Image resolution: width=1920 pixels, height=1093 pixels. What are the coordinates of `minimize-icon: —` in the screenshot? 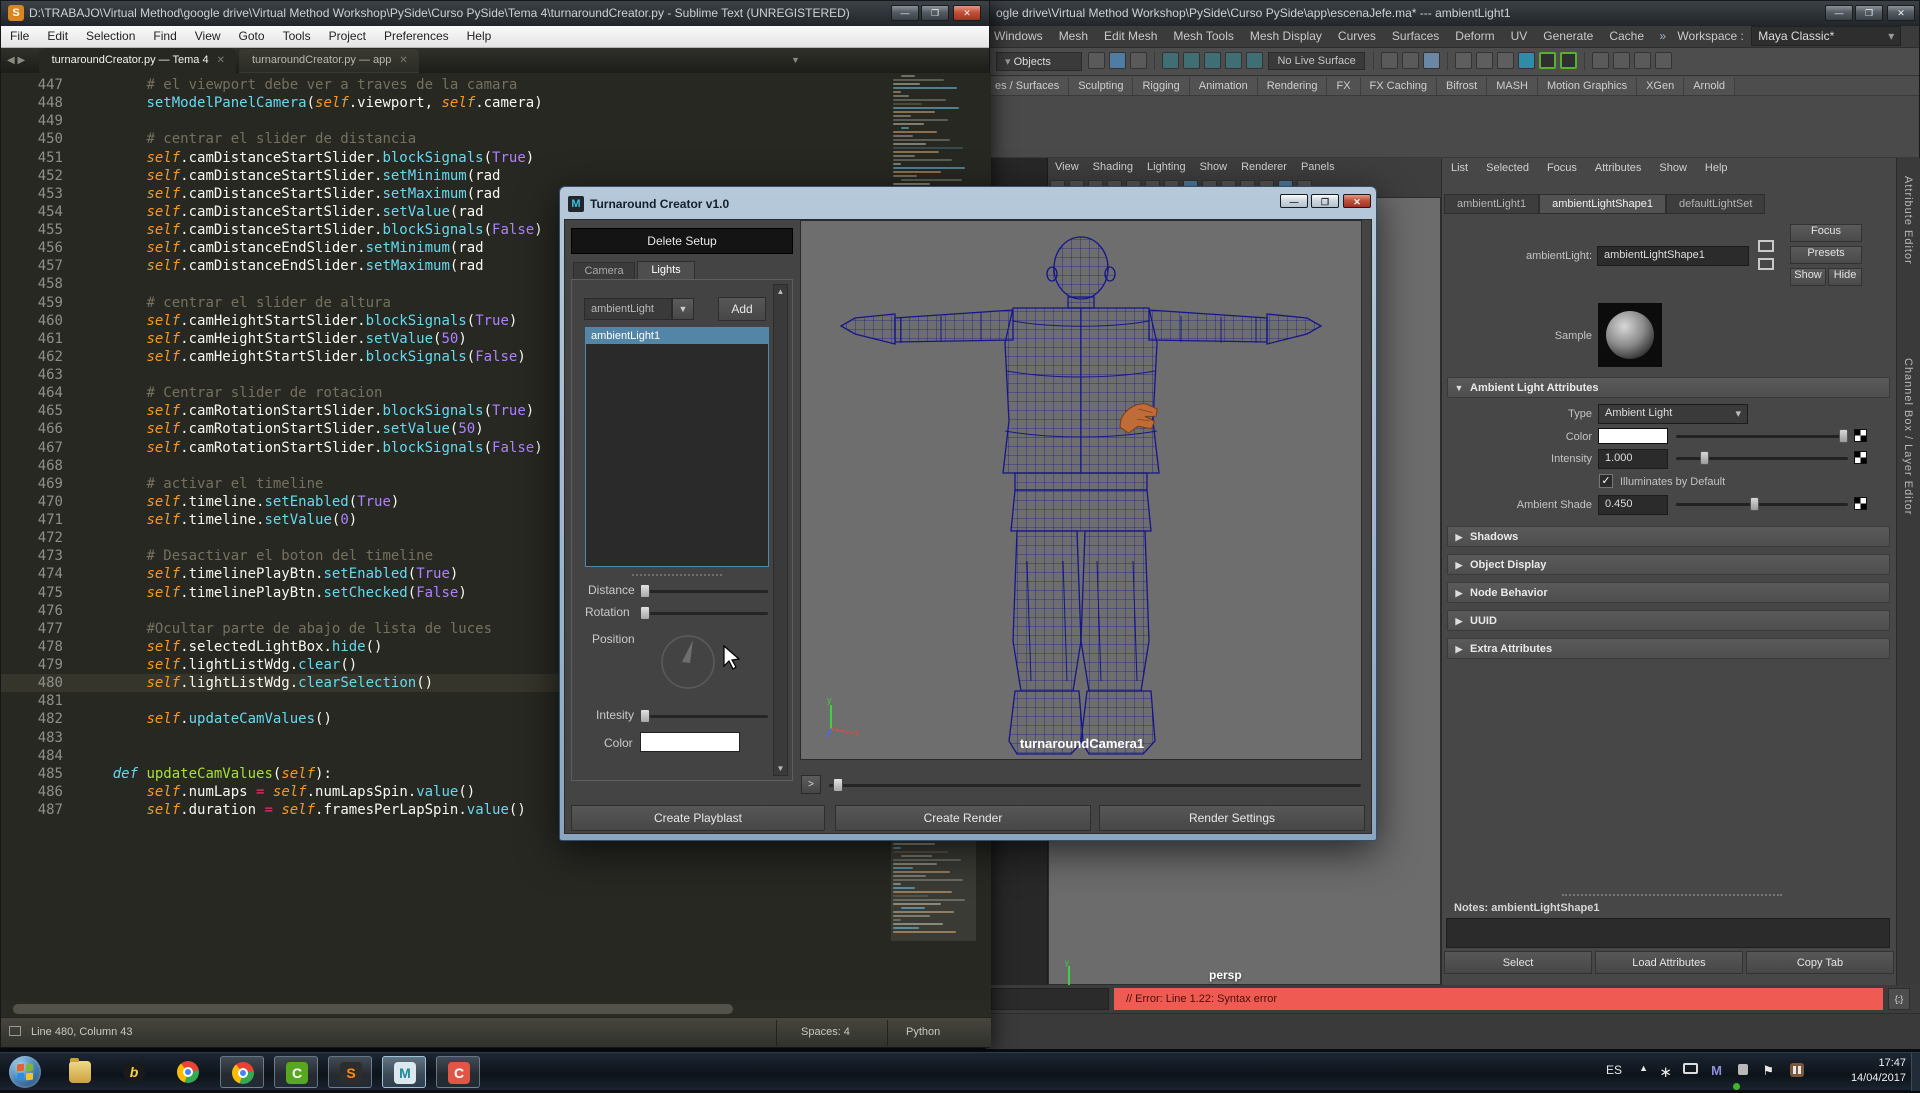 It's located at (1294, 201).